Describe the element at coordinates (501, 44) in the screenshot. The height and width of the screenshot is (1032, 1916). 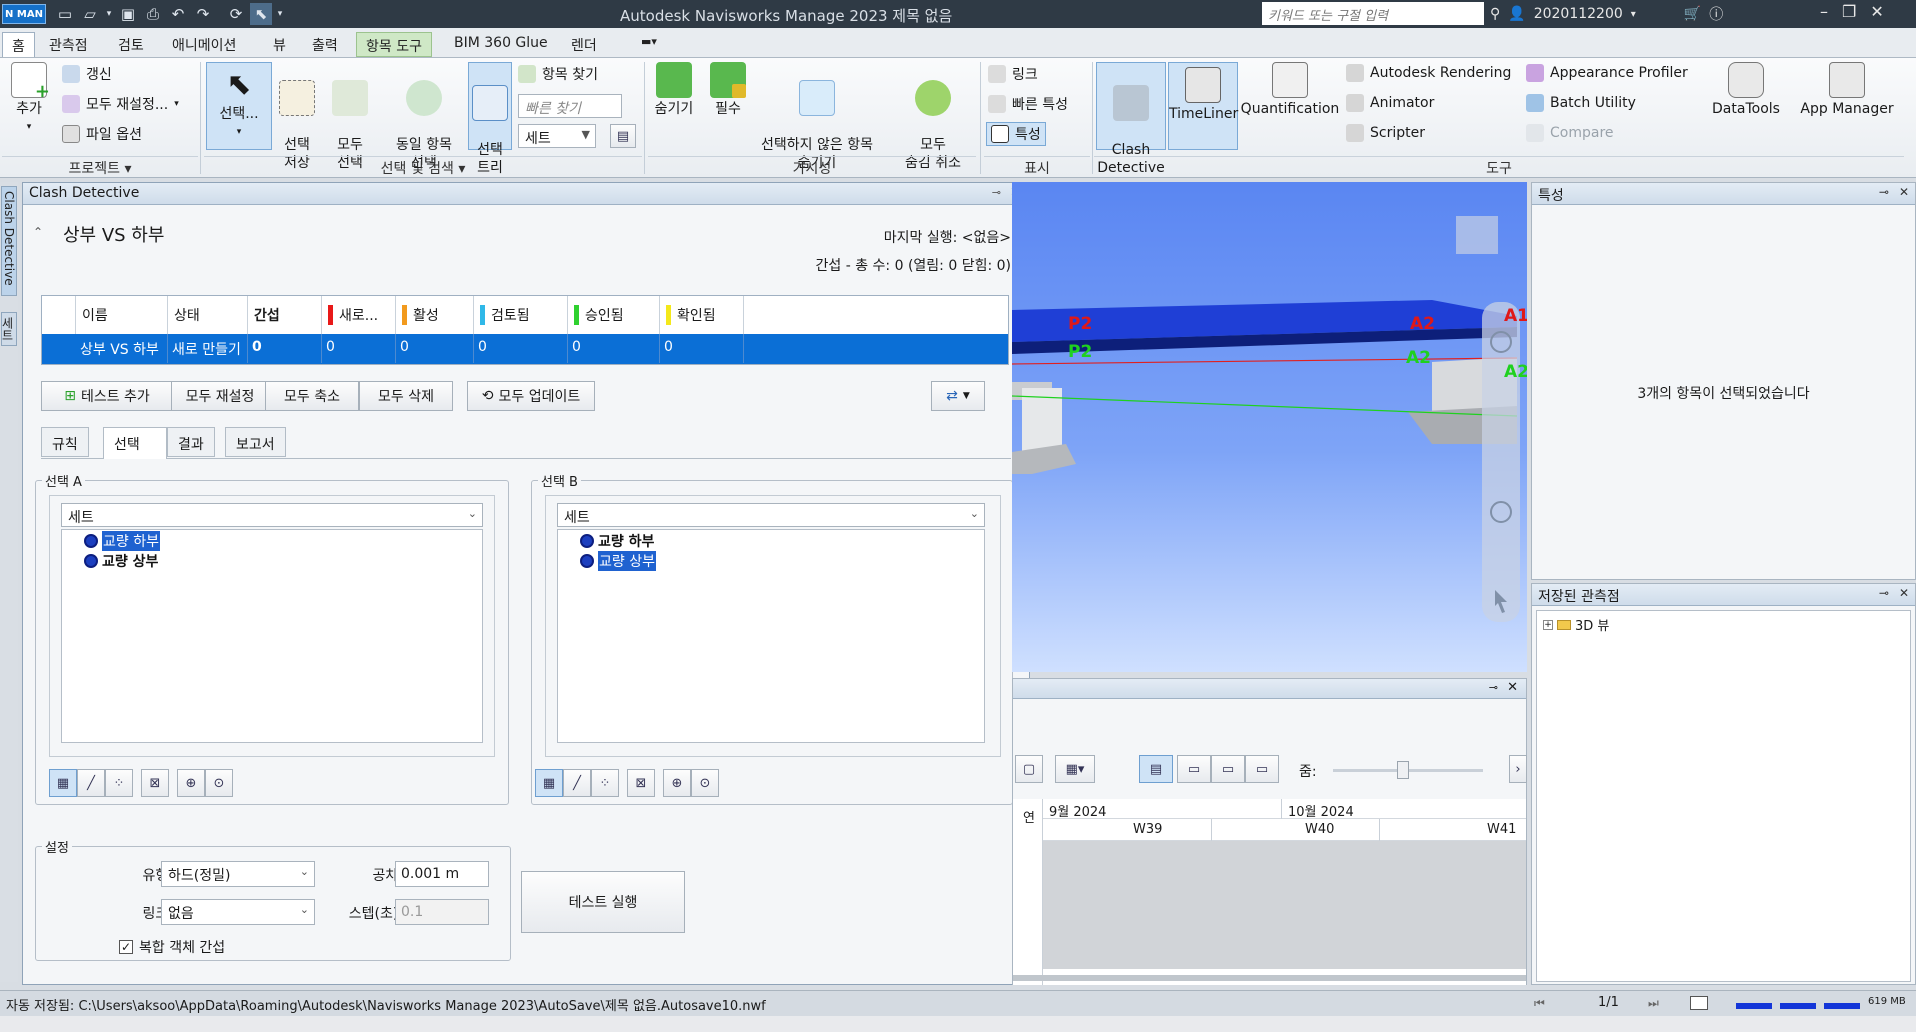
I see `tab-bim360: BIM 360 Glue` at that location.